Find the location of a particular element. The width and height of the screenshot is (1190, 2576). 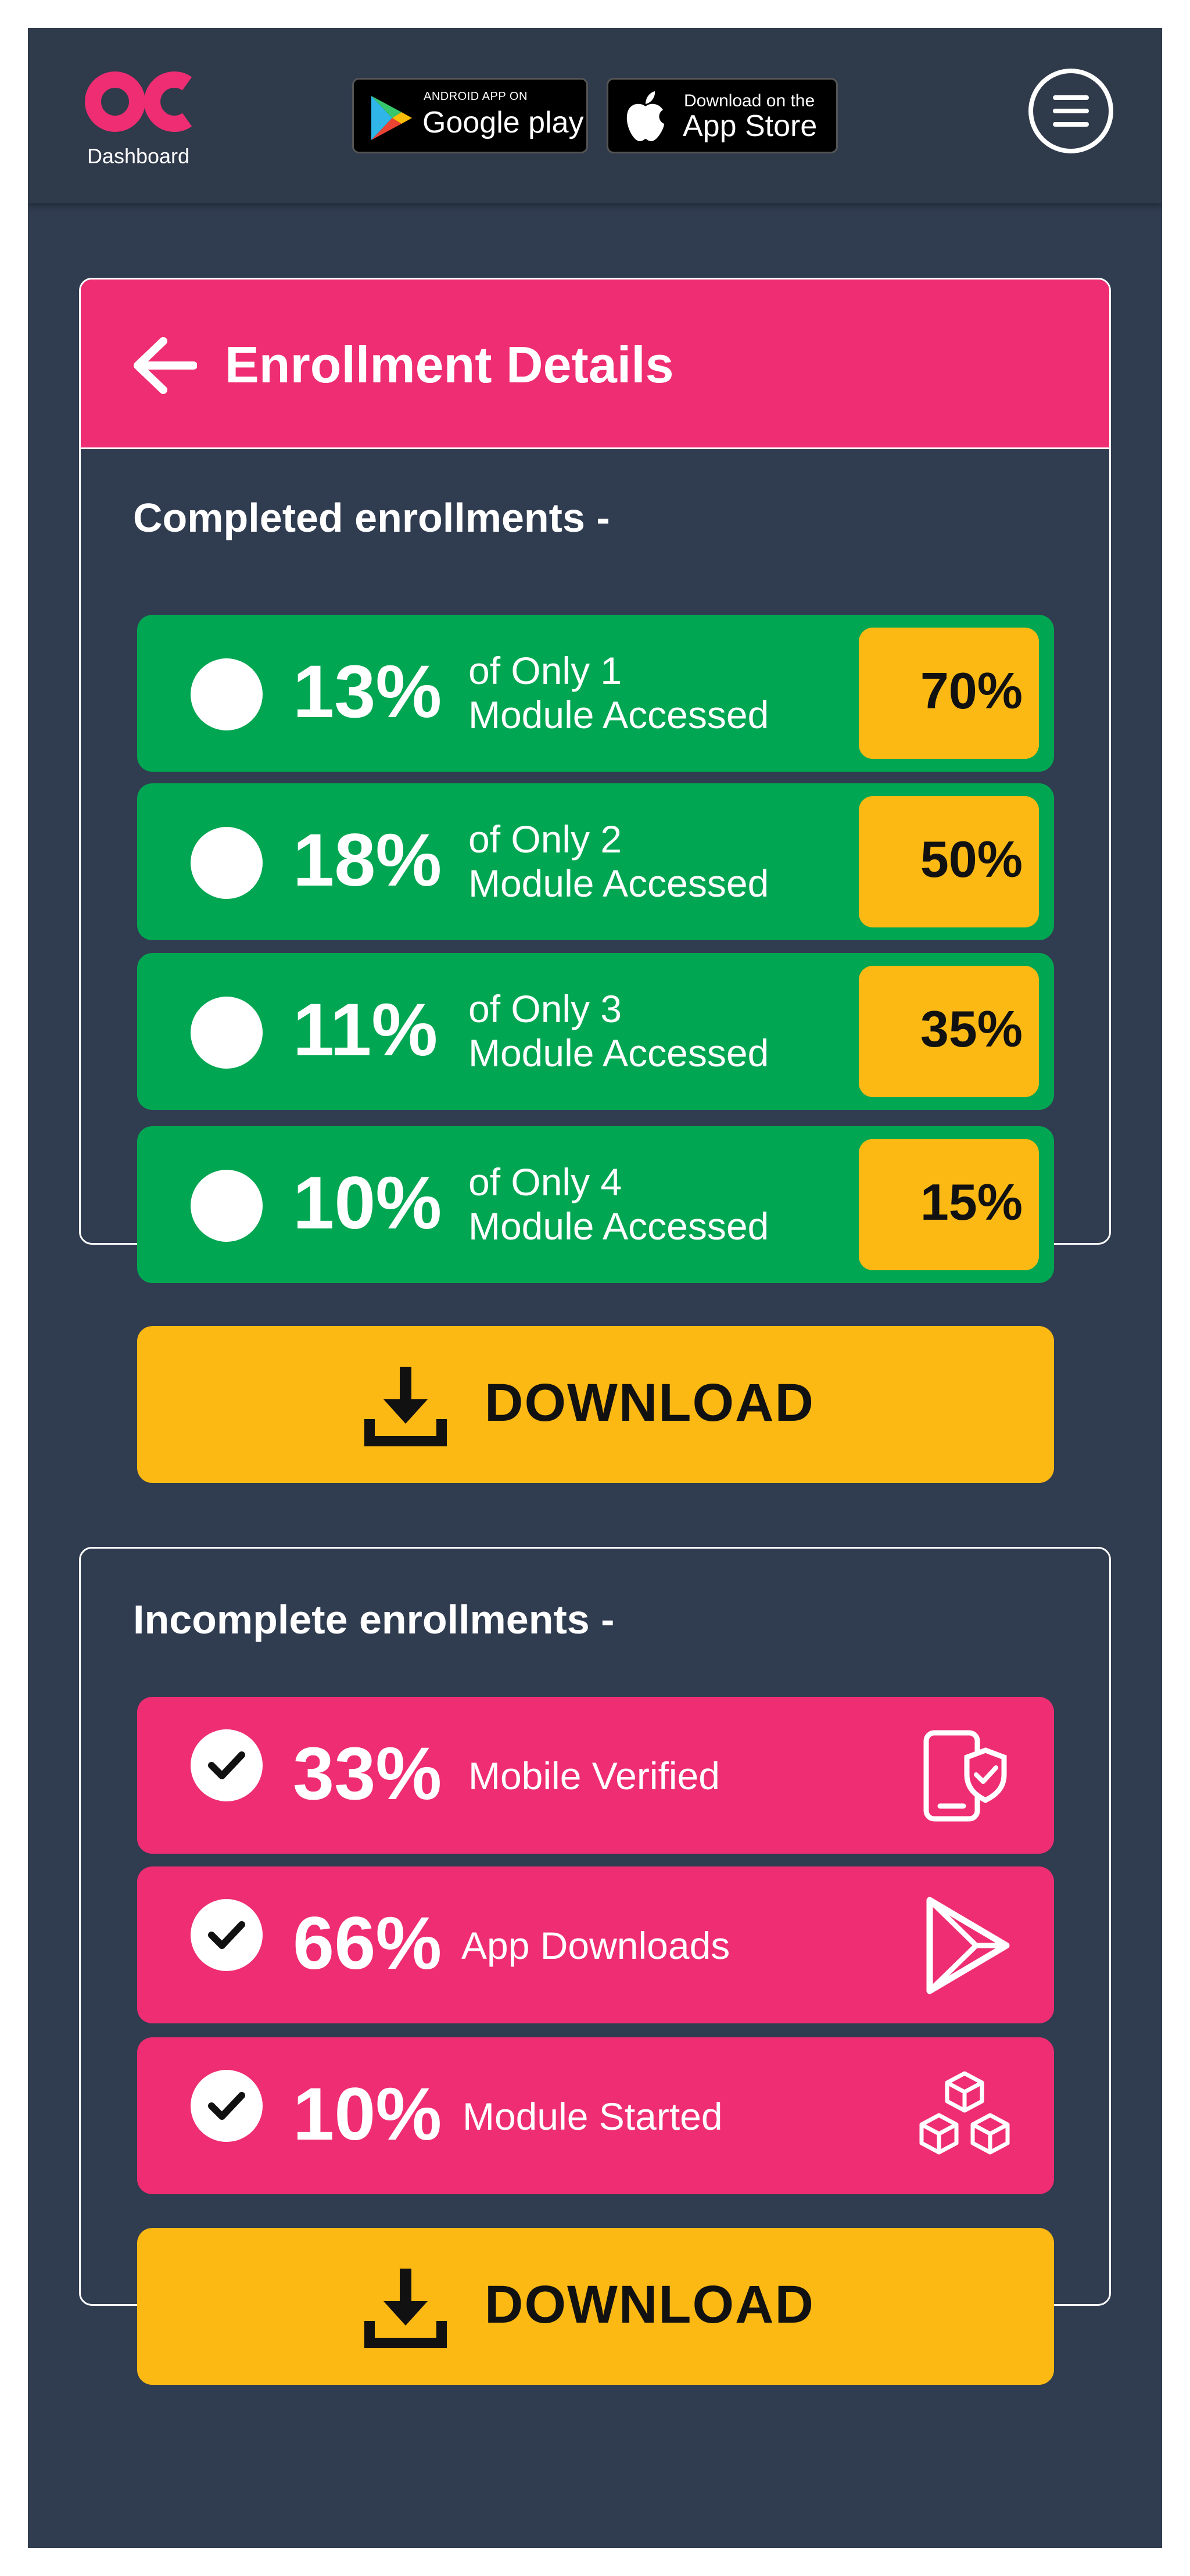

cubes-icon is located at coordinates (964, 2113).